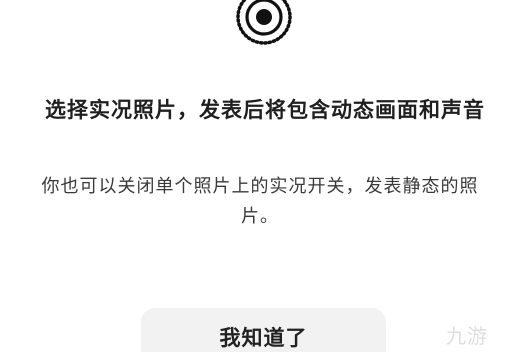  Describe the element at coordinates (264, 26) in the screenshot. I see `live-photo-icon` at that location.